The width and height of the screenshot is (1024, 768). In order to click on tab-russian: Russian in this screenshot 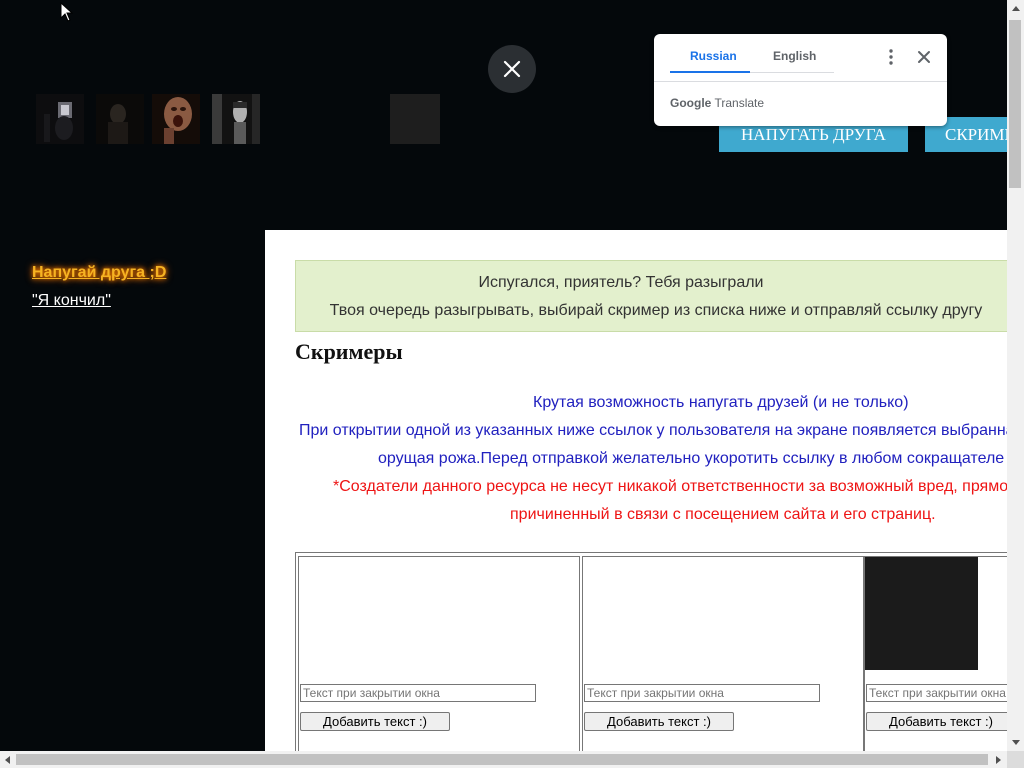, I will do `click(713, 56)`.